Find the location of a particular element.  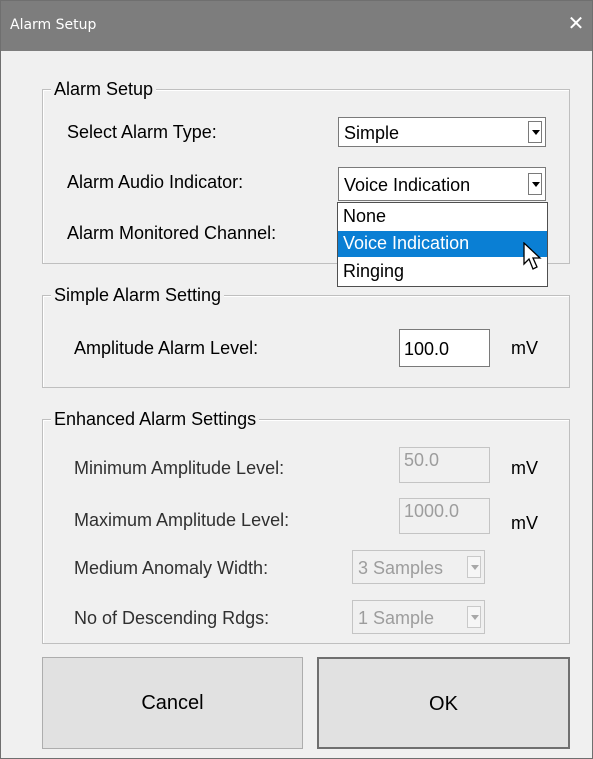

min-amplitude-unit: mV is located at coordinates (524, 468).